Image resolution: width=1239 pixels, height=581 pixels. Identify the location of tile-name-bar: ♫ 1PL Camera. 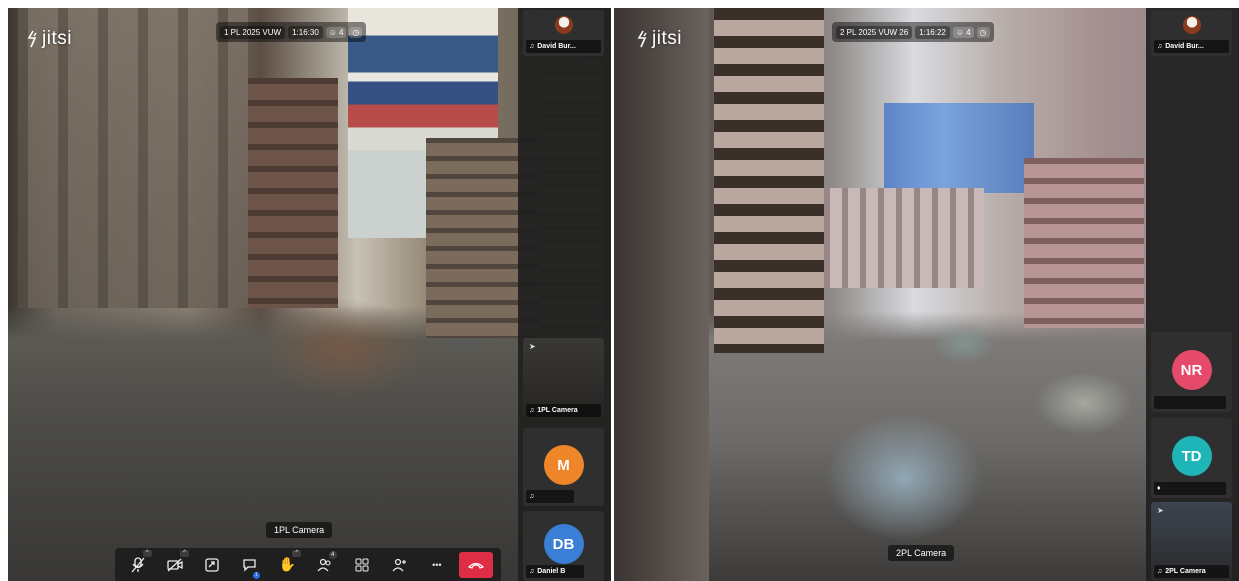
(563, 410).